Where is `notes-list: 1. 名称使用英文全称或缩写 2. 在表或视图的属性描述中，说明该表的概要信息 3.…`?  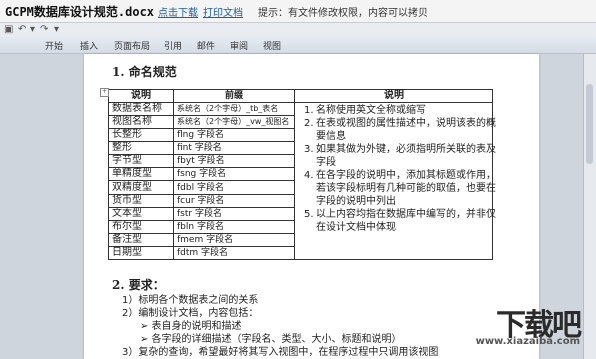 notes-list: 1. 名称使用英文全称或缩写 2. 在表或视图的属性描述中，说明该表的概要信息 3.… is located at coordinates (402, 169).